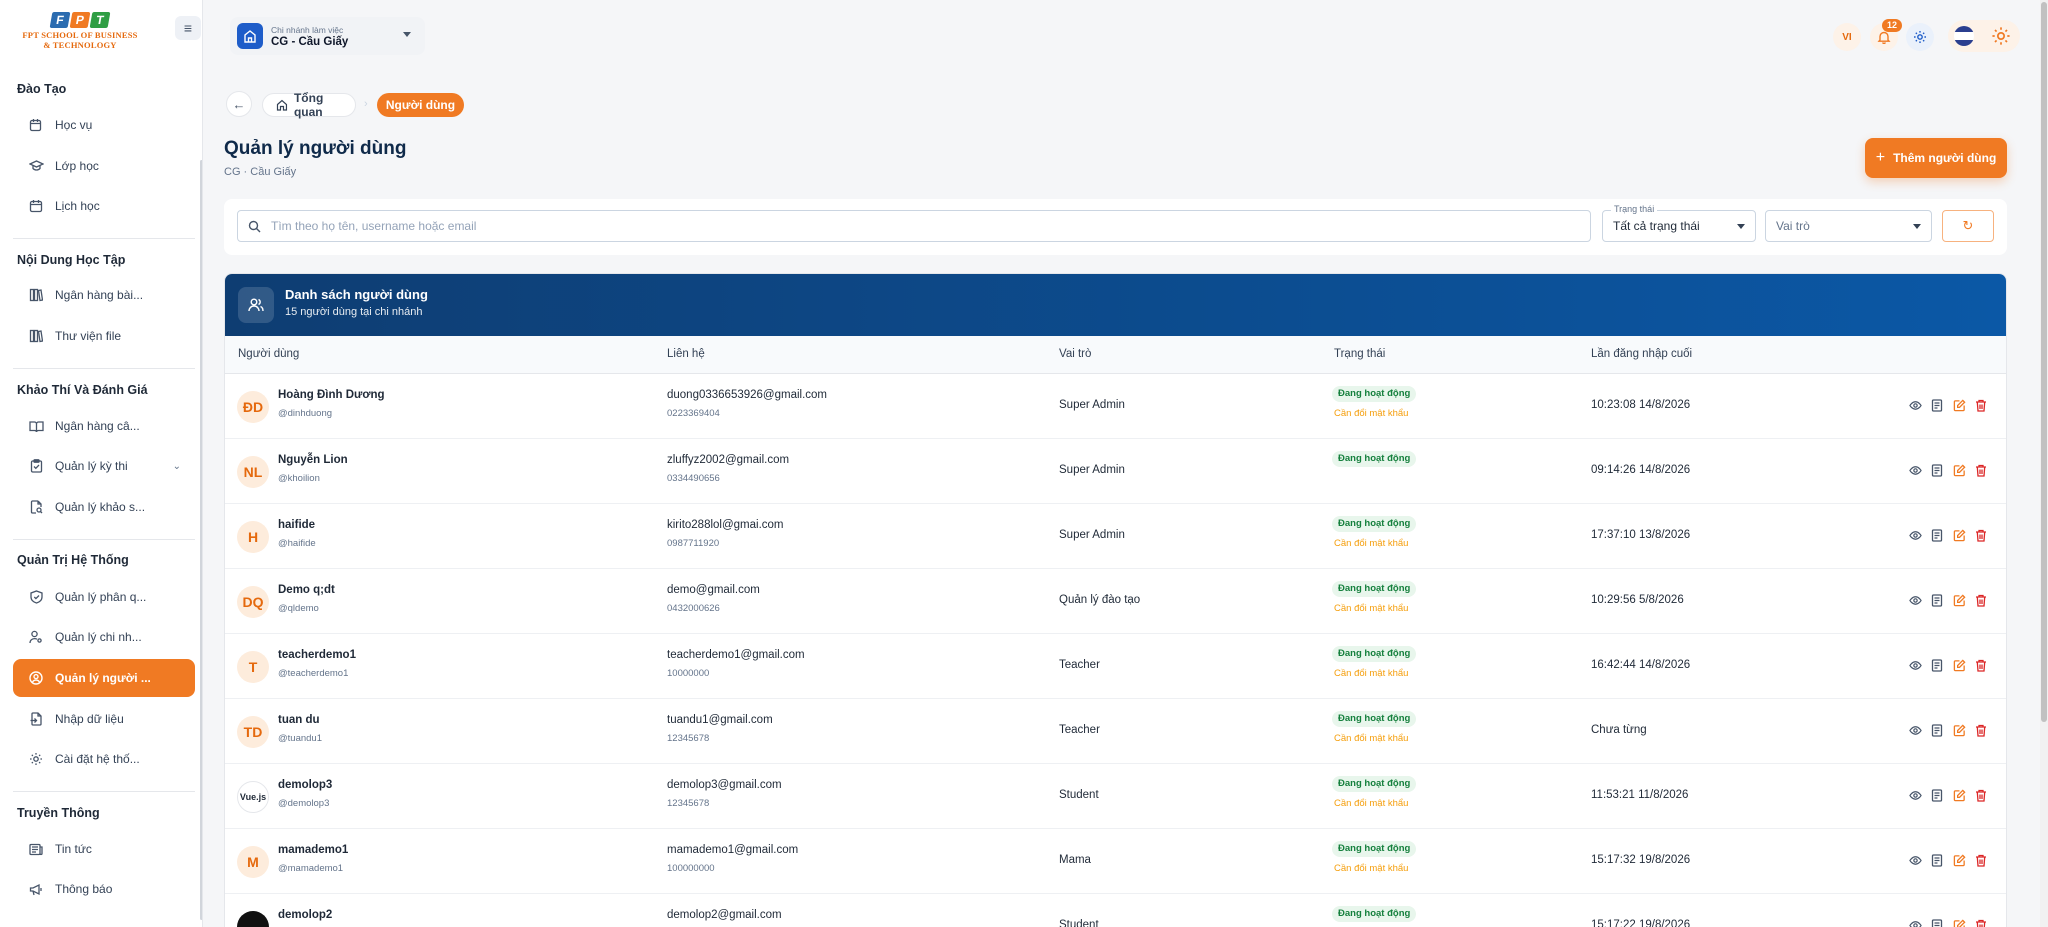 This screenshot has width=2048, height=927. What do you see at coordinates (1079, 730) in the screenshot?
I see `user-role: Teacher` at bounding box center [1079, 730].